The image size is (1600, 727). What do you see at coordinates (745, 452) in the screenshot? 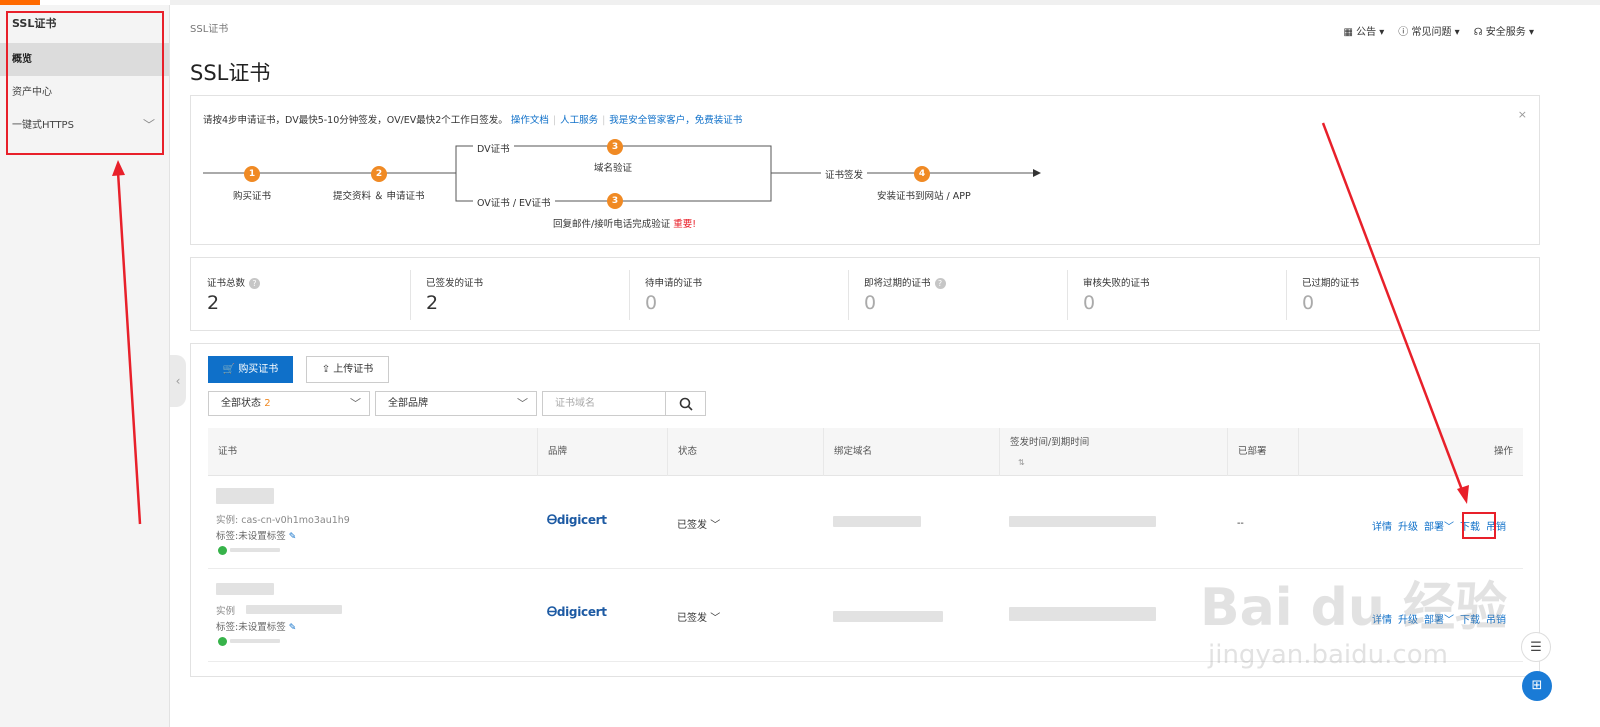
I see `column-header-status: 状态` at bounding box center [745, 452].